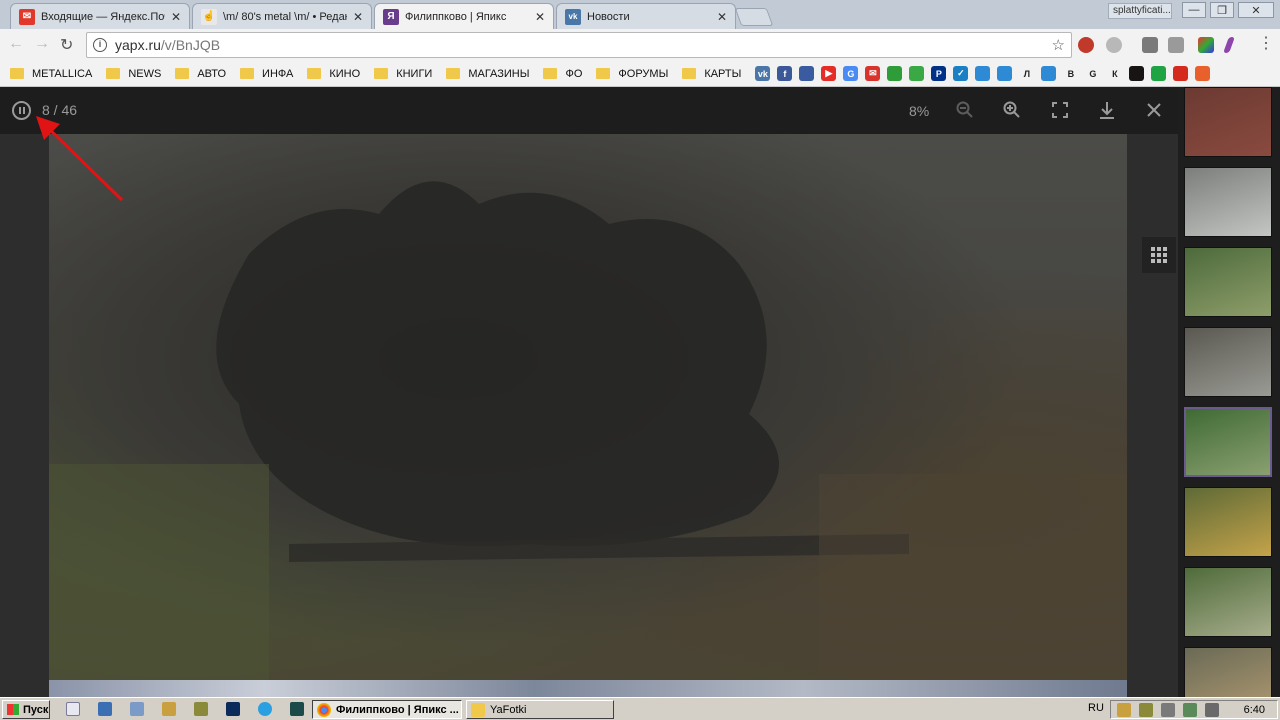 The width and height of the screenshot is (1280, 720). Describe the element at coordinates (562, 74) in the screenshot. I see `bookmark-folder-fo: ФО` at that location.